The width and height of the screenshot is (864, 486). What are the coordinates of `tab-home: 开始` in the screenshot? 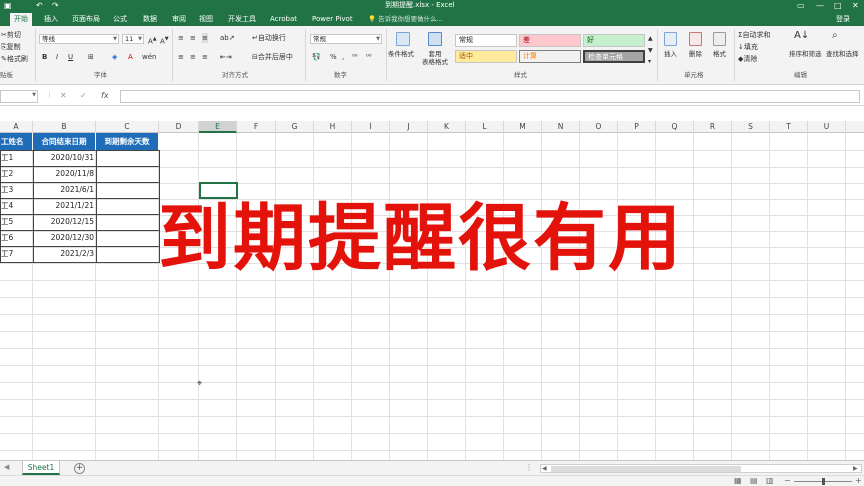 It's located at (21, 19).